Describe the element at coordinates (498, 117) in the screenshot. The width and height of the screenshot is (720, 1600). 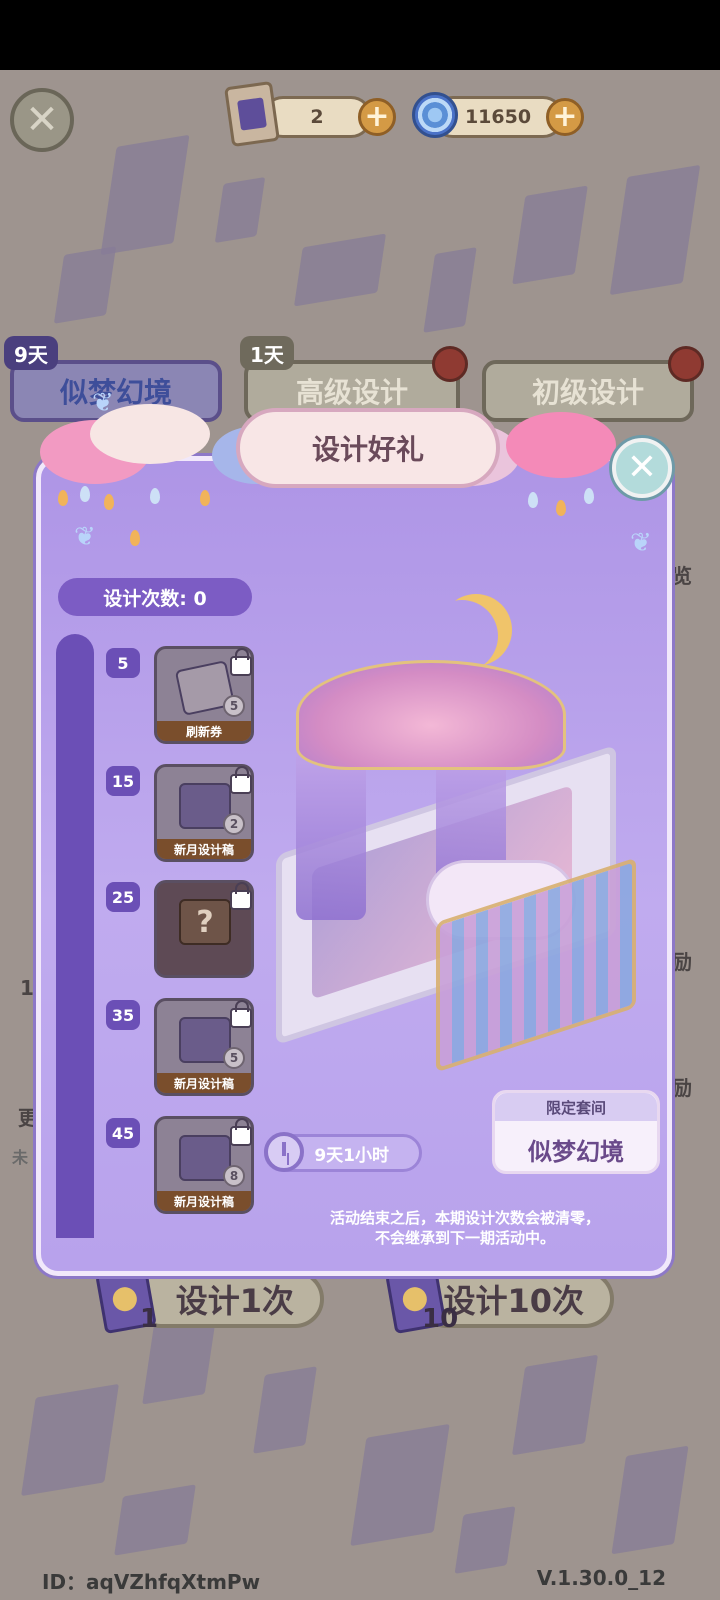
I see `swirl-count: 11650` at that location.